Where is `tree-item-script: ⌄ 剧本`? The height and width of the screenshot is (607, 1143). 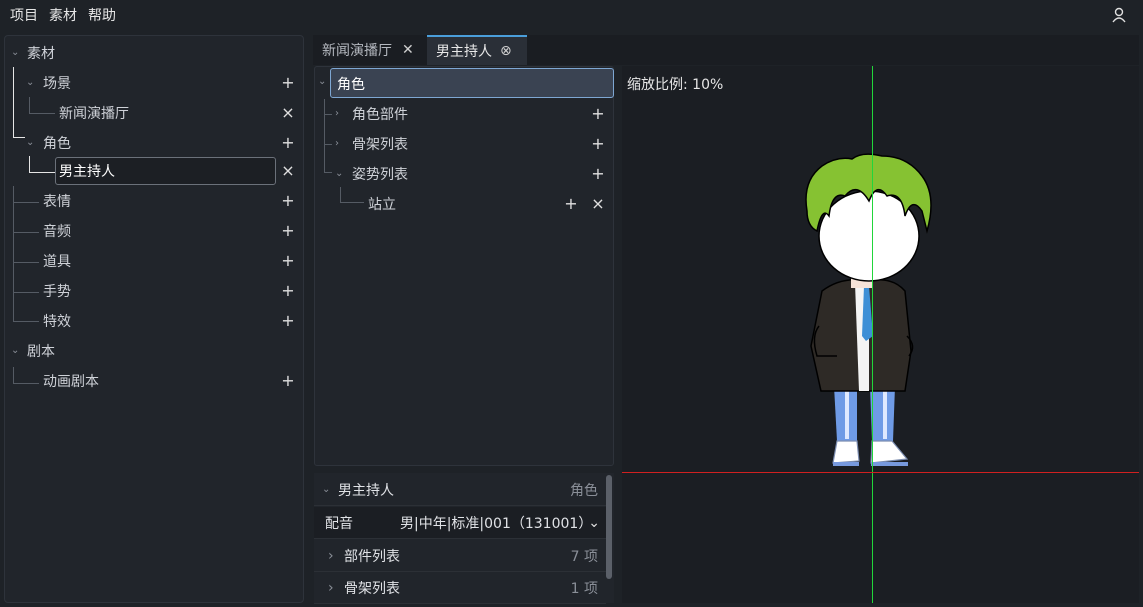 tree-item-script: ⌄ 剧本 is located at coordinates (154, 351).